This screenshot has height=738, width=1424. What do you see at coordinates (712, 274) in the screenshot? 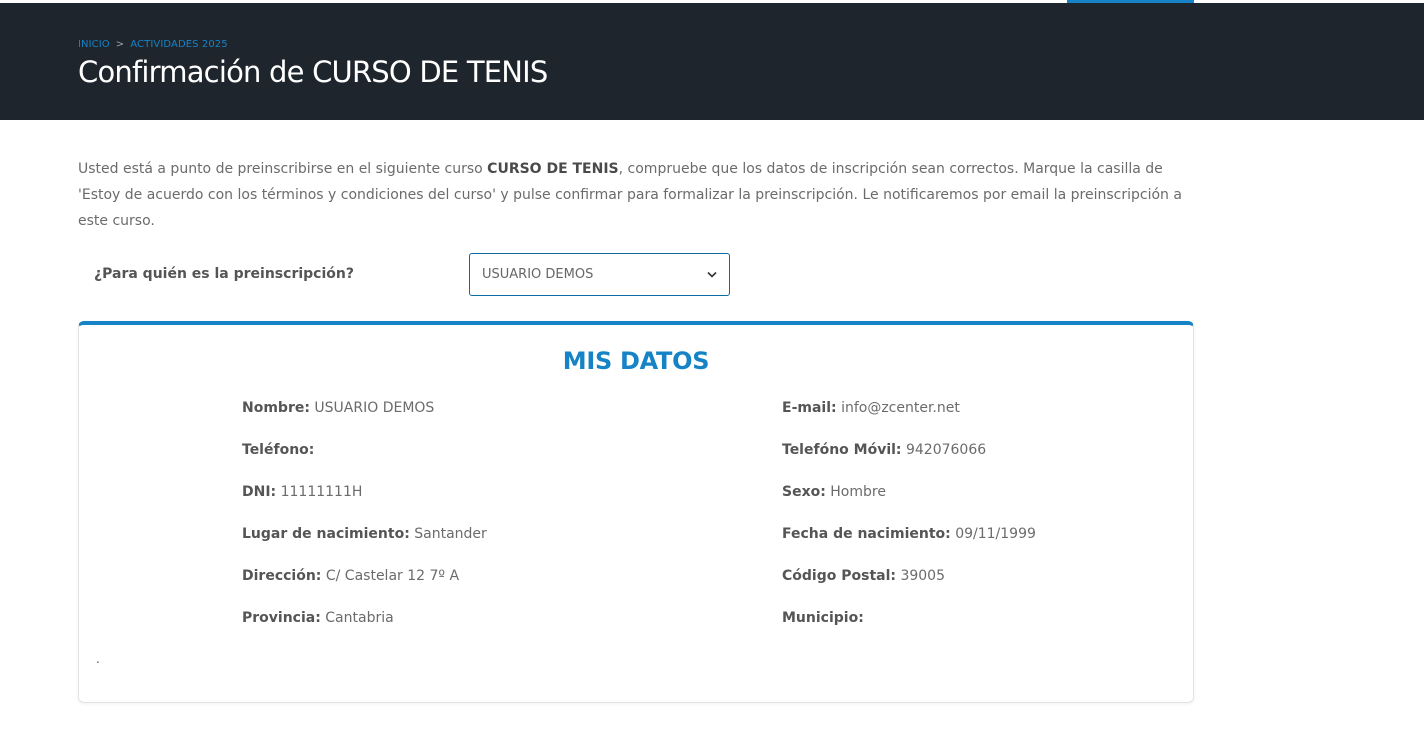
I see `chevron-down-icon` at bounding box center [712, 274].